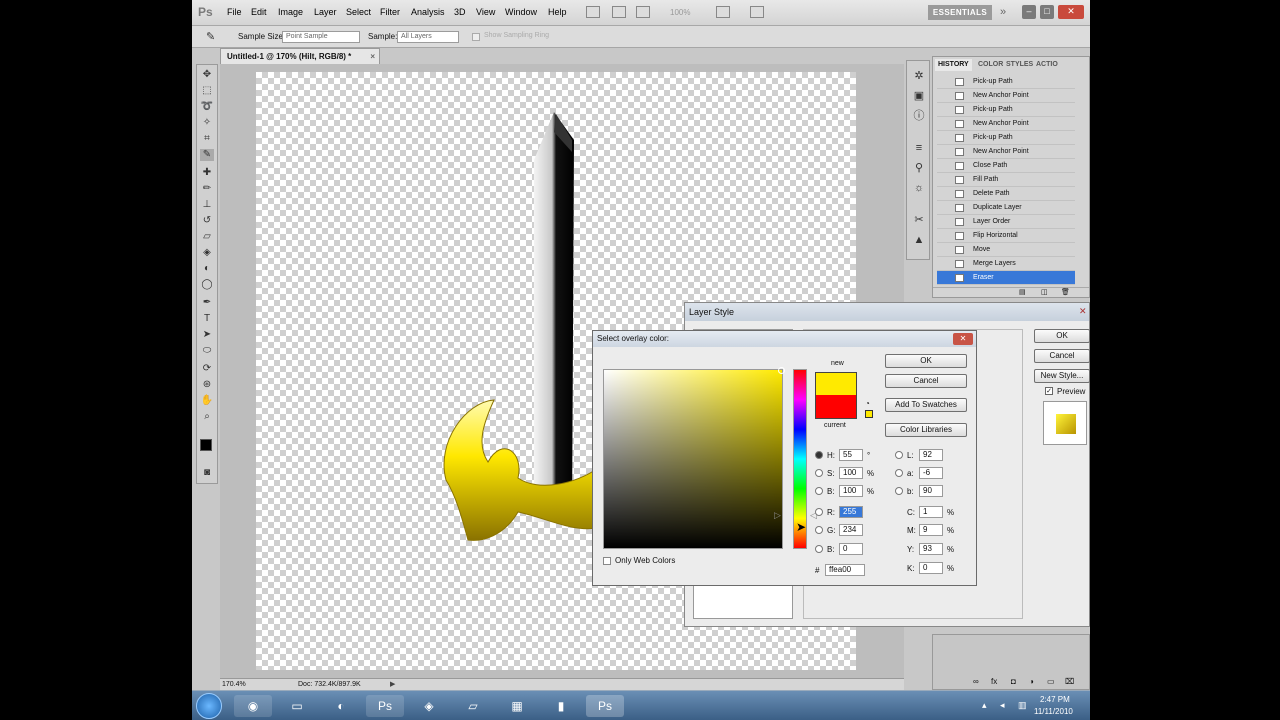 This screenshot has height=720, width=1280. Describe the element at coordinates (207, 473) in the screenshot. I see `quick-mask-icon: ◙` at that location.